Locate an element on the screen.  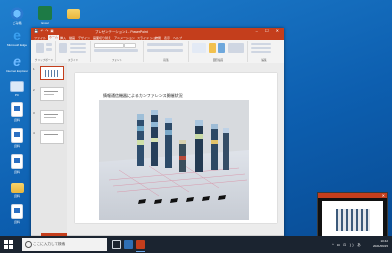
preview-slide is located at coordinates (352, 219).